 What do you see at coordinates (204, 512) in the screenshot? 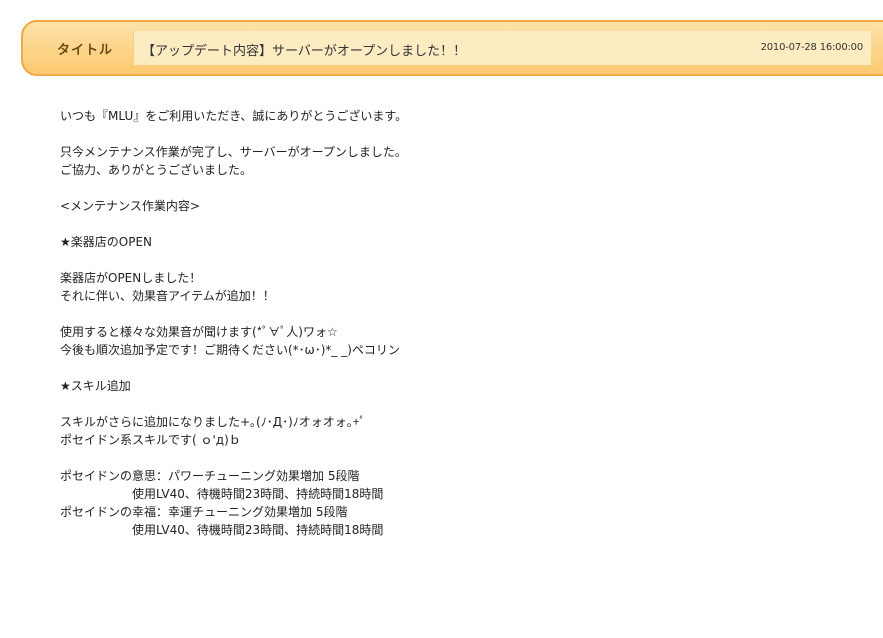
I see `skill-name: ポセイドンの幸福：幸運チューニング効果増加 5段階` at bounding box center [204, 512].